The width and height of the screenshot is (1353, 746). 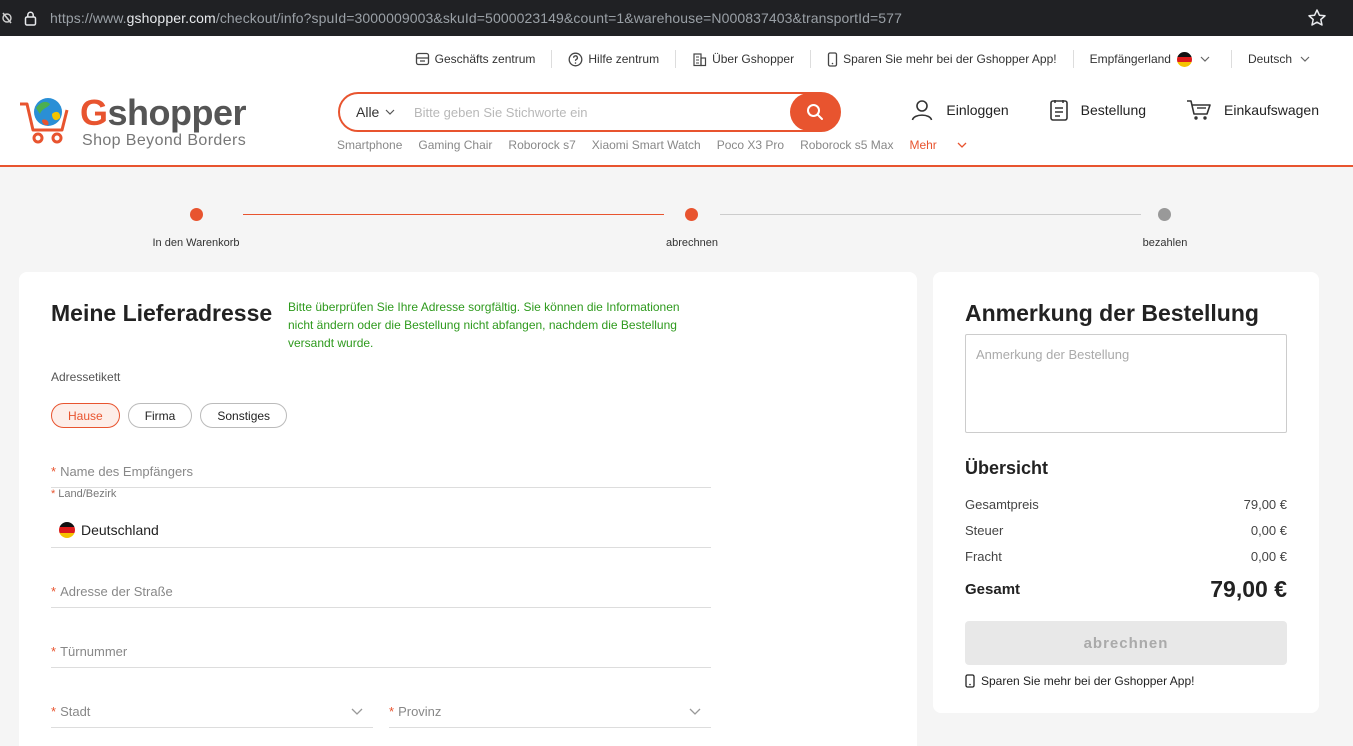 I want to click on tag-company: Firma, so click(x=160, y=415).